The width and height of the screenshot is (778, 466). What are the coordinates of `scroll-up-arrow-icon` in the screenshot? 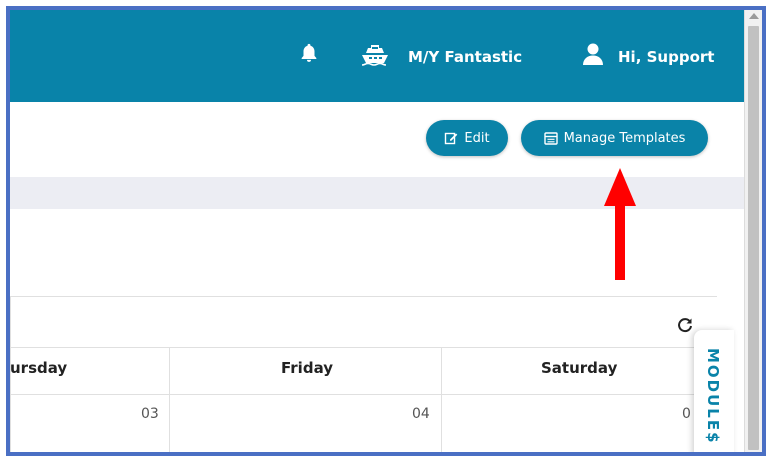 It's located at (754, 16).